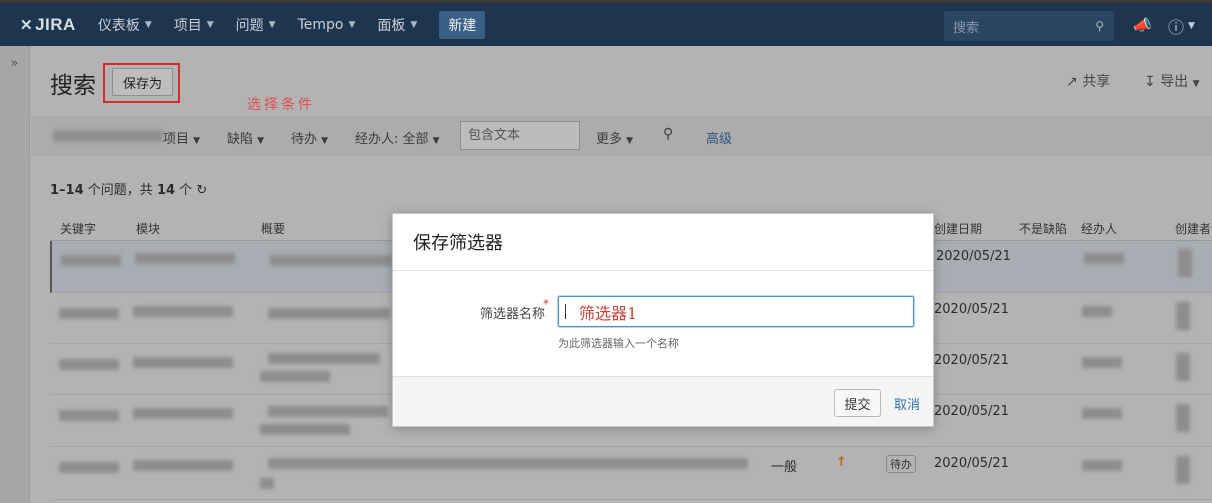  I want to click on column-header-not-defect: 不是缺陷, so click(1043, 228).